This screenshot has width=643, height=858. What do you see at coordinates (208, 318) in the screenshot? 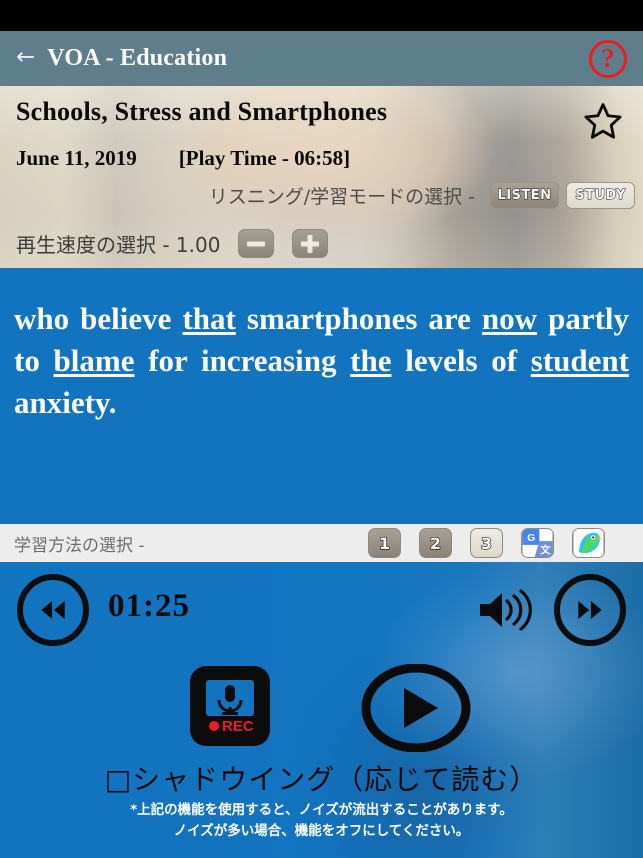
I see `transcript-word: that` at bounding box center [208, 318].